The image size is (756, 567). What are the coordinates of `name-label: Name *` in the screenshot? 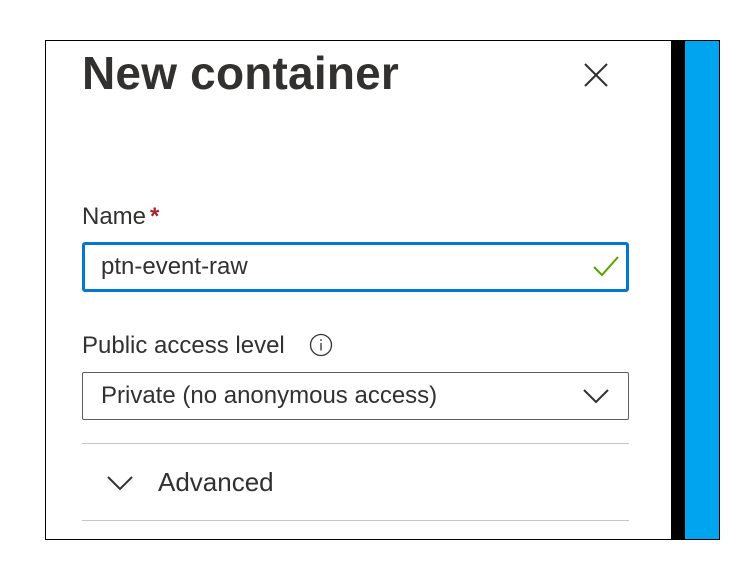 It's located at (120, 217).